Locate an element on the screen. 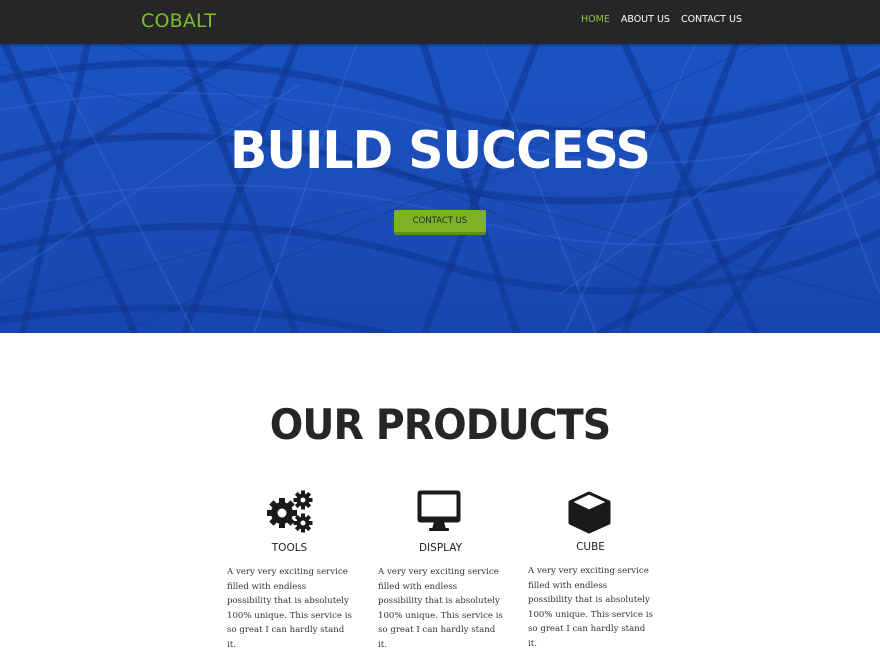 The image size is (880, 660). product-name: TOOLS is located at coordinates (289, 548).